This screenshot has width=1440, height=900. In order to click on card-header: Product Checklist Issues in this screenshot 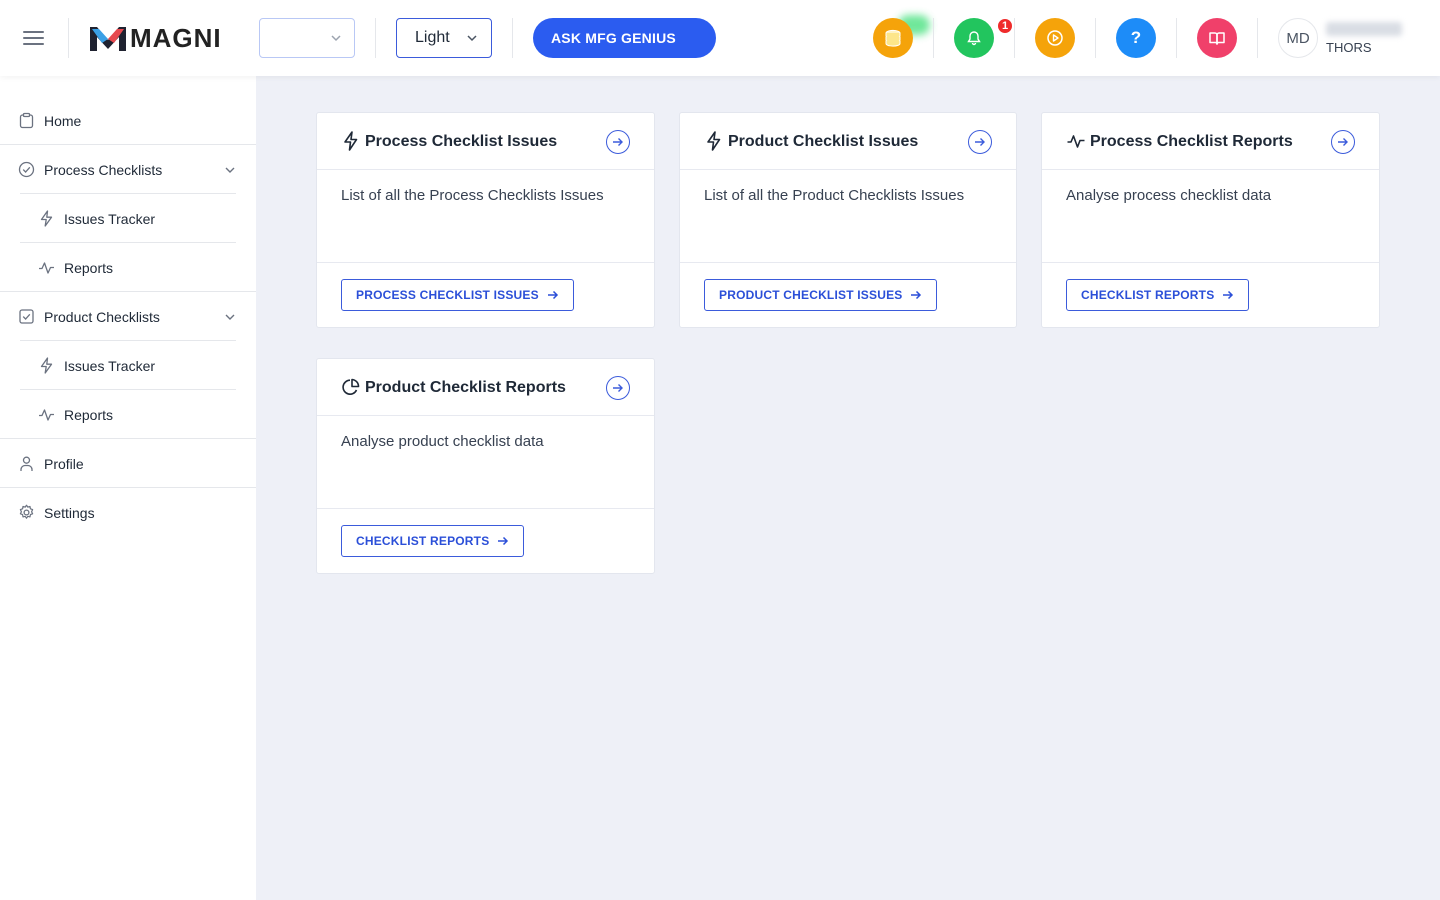, I will do `click(848, 141)`.